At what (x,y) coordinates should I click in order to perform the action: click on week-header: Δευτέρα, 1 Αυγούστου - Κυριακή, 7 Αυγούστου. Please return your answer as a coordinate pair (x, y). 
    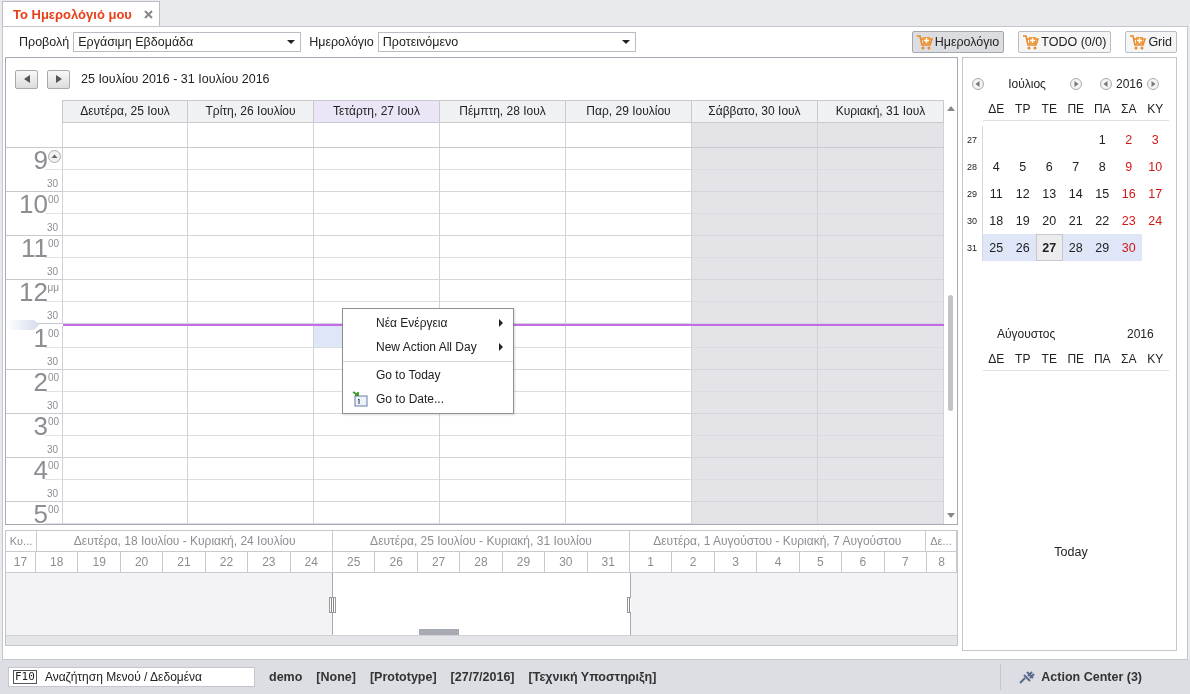
    Looking at the image, I should click on (777, 541).